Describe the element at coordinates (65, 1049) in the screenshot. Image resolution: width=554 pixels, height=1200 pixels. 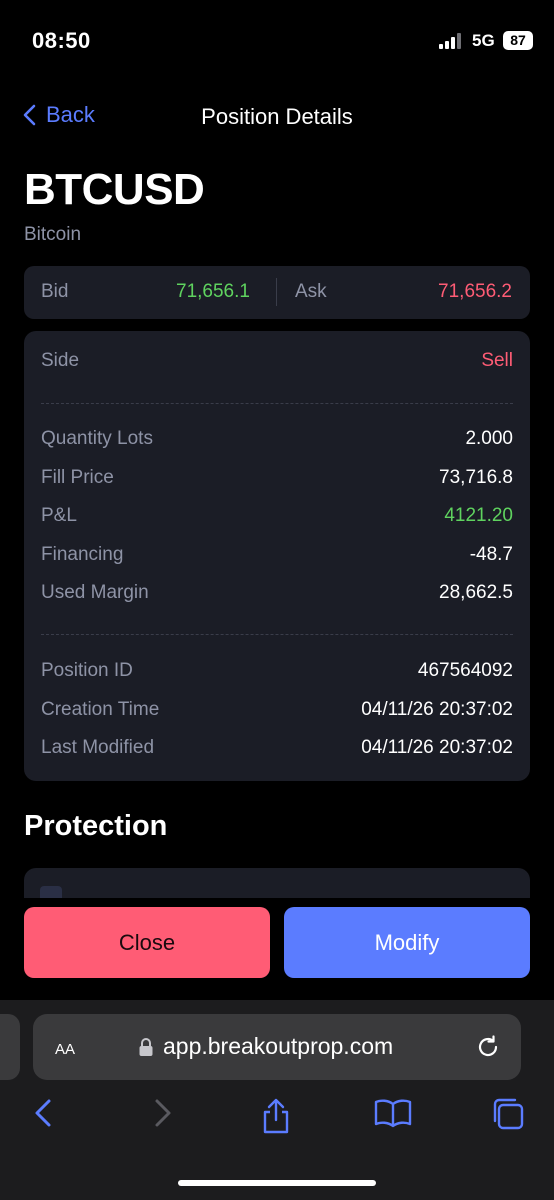
I see `aa-label: AA` at that location.